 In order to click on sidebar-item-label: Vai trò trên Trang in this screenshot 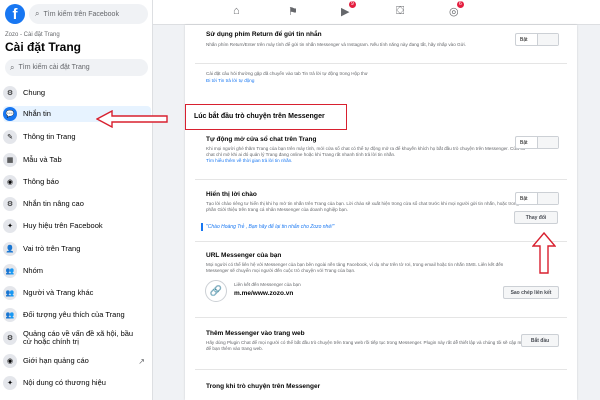, I will do `click(52, 248)`.